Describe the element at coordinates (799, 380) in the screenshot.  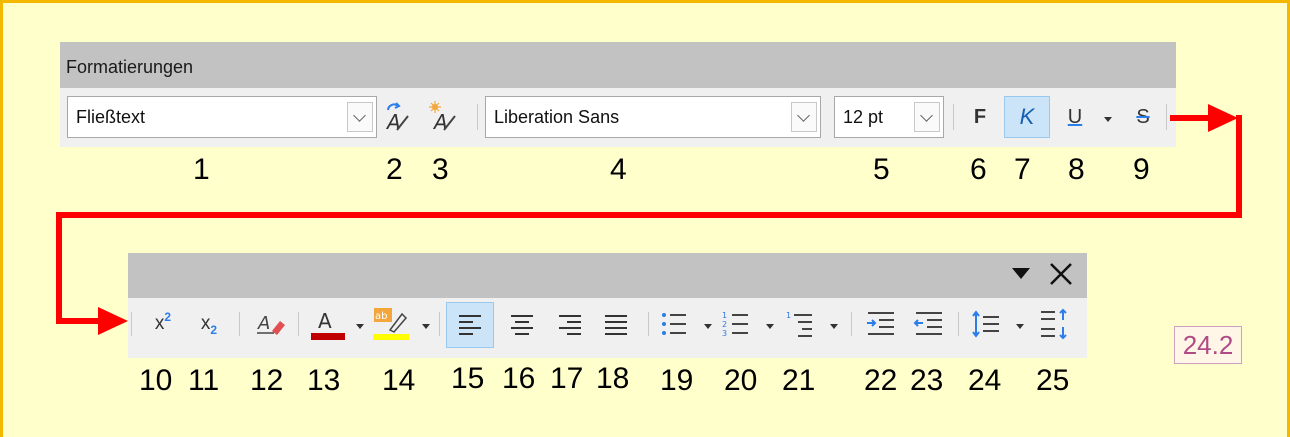
I see `callout-number: 21` at that location.